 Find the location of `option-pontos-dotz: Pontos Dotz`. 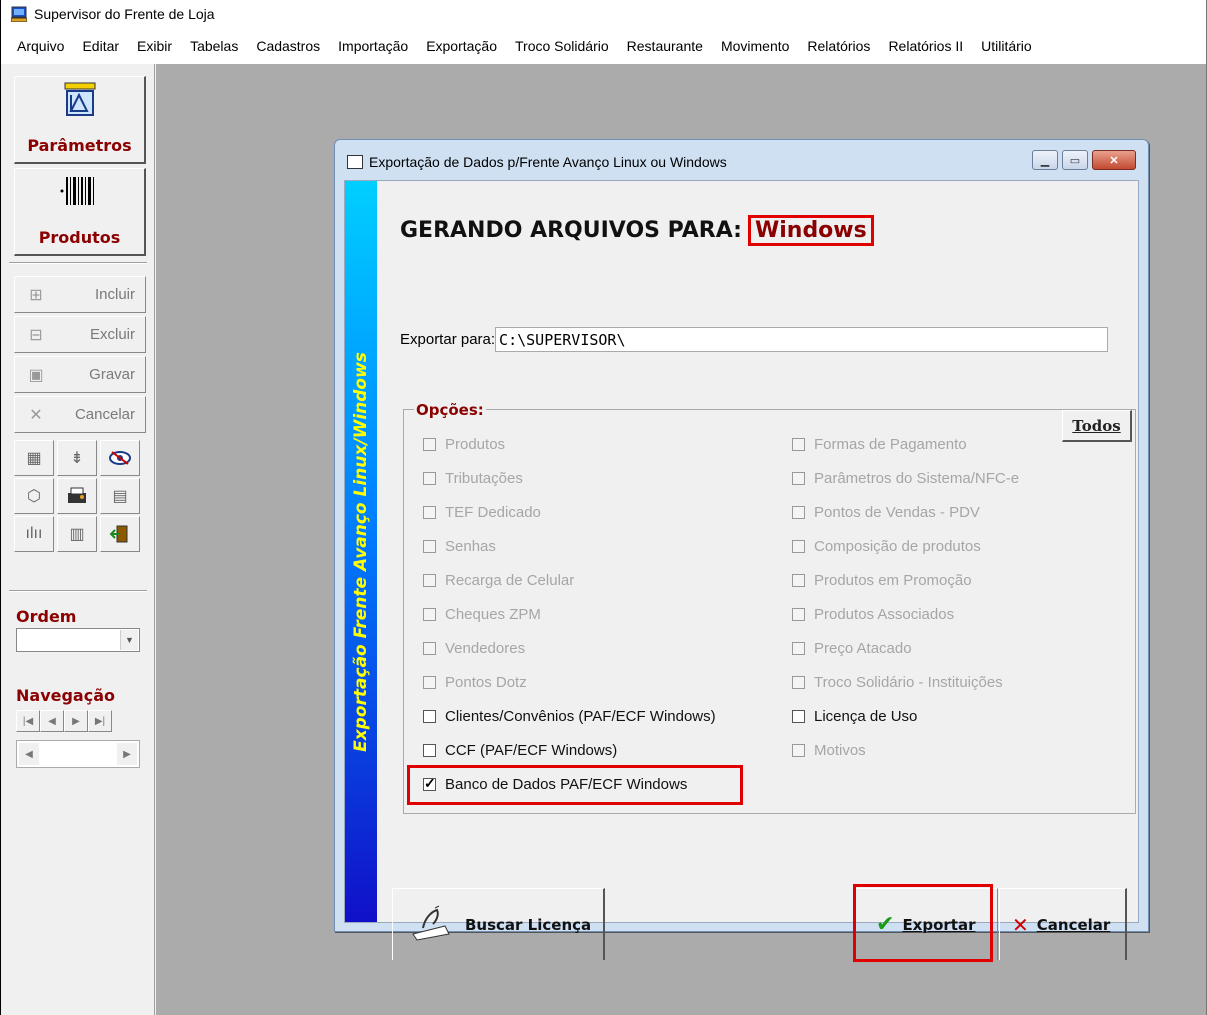

option-pontos-dotz: Pontos Dotz is located at coordinates (475, 682).